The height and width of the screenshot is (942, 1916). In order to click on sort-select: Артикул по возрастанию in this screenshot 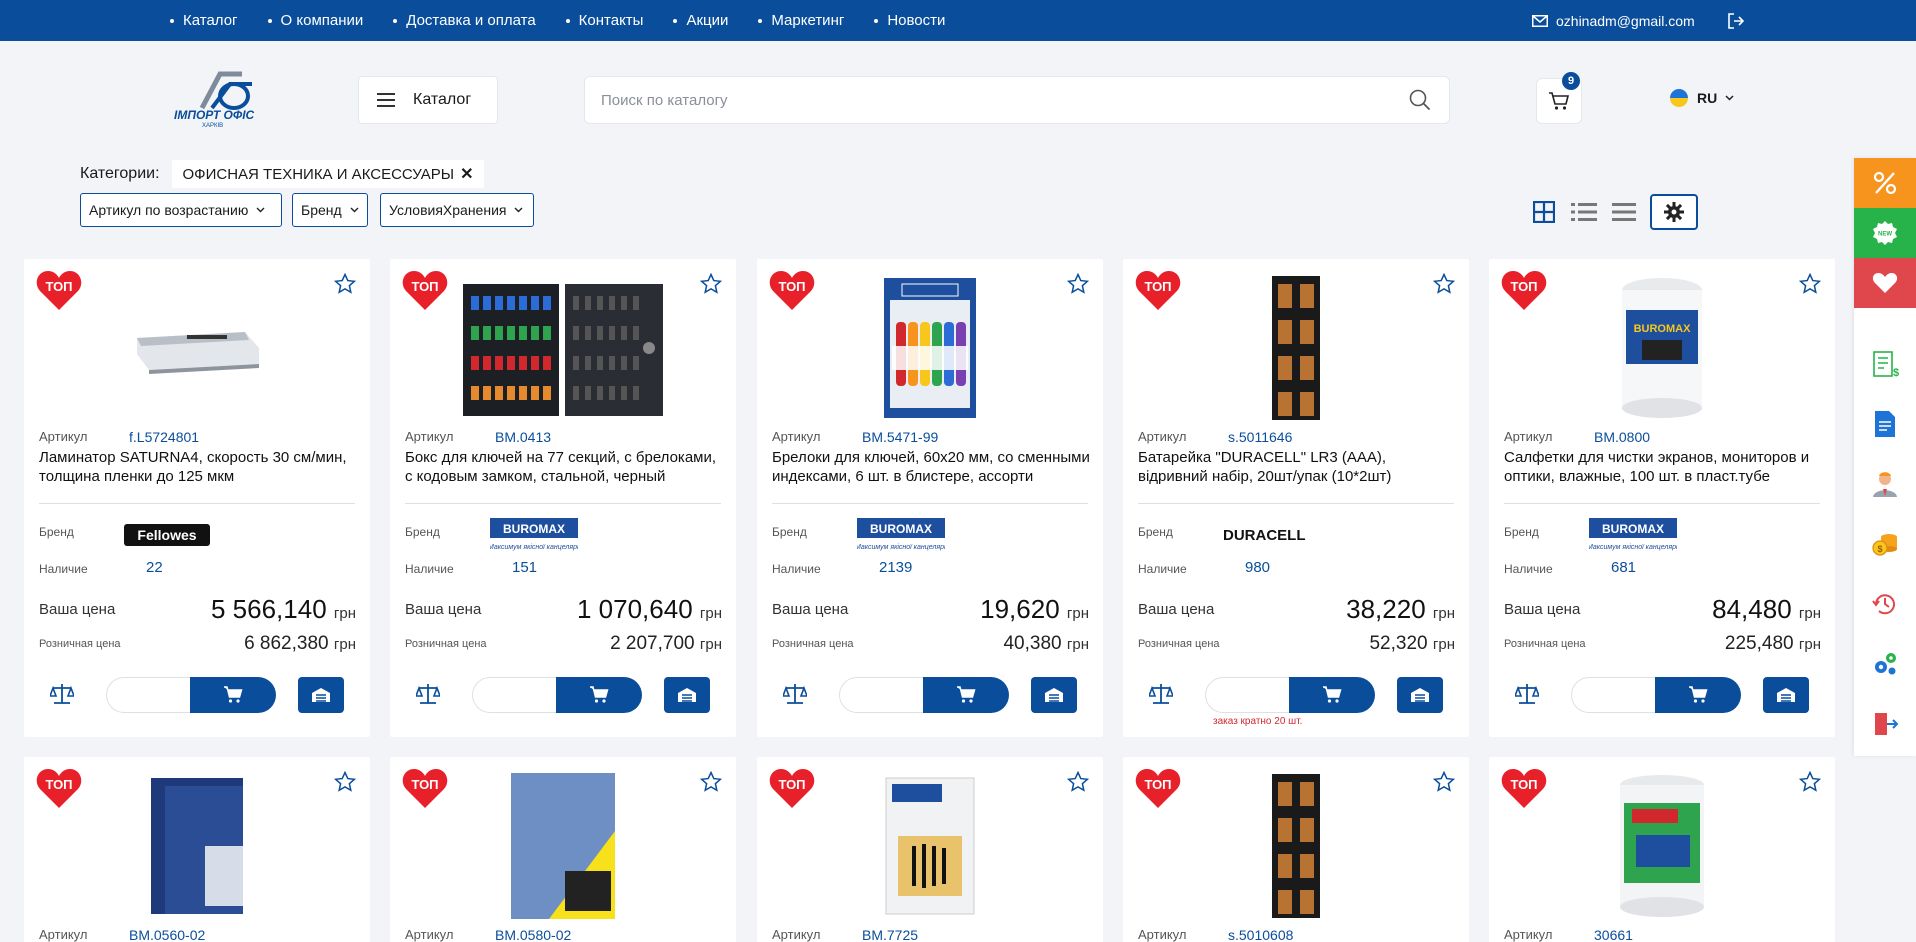, I will do `click(181, 210)`.